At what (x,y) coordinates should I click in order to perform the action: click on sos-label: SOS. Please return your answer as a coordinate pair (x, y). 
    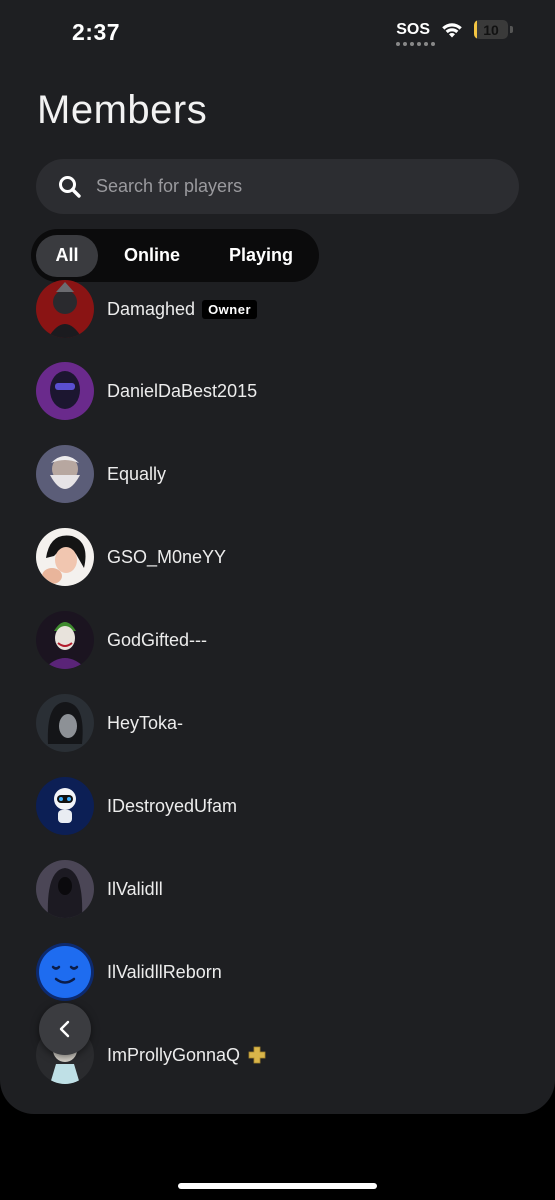
    Looking at the image, I should click on (413, 29).